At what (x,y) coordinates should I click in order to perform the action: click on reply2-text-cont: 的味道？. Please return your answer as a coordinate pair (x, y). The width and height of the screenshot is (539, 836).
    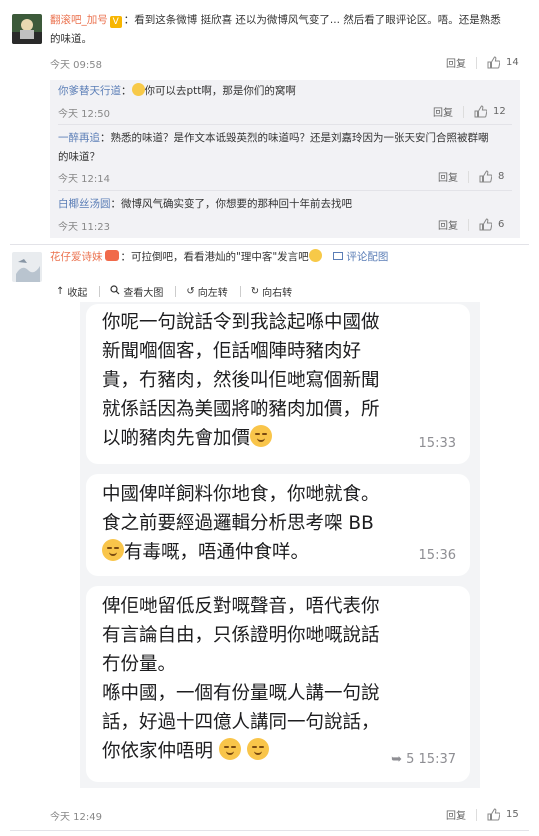
    Looking at the image, I should click on (79, 157).